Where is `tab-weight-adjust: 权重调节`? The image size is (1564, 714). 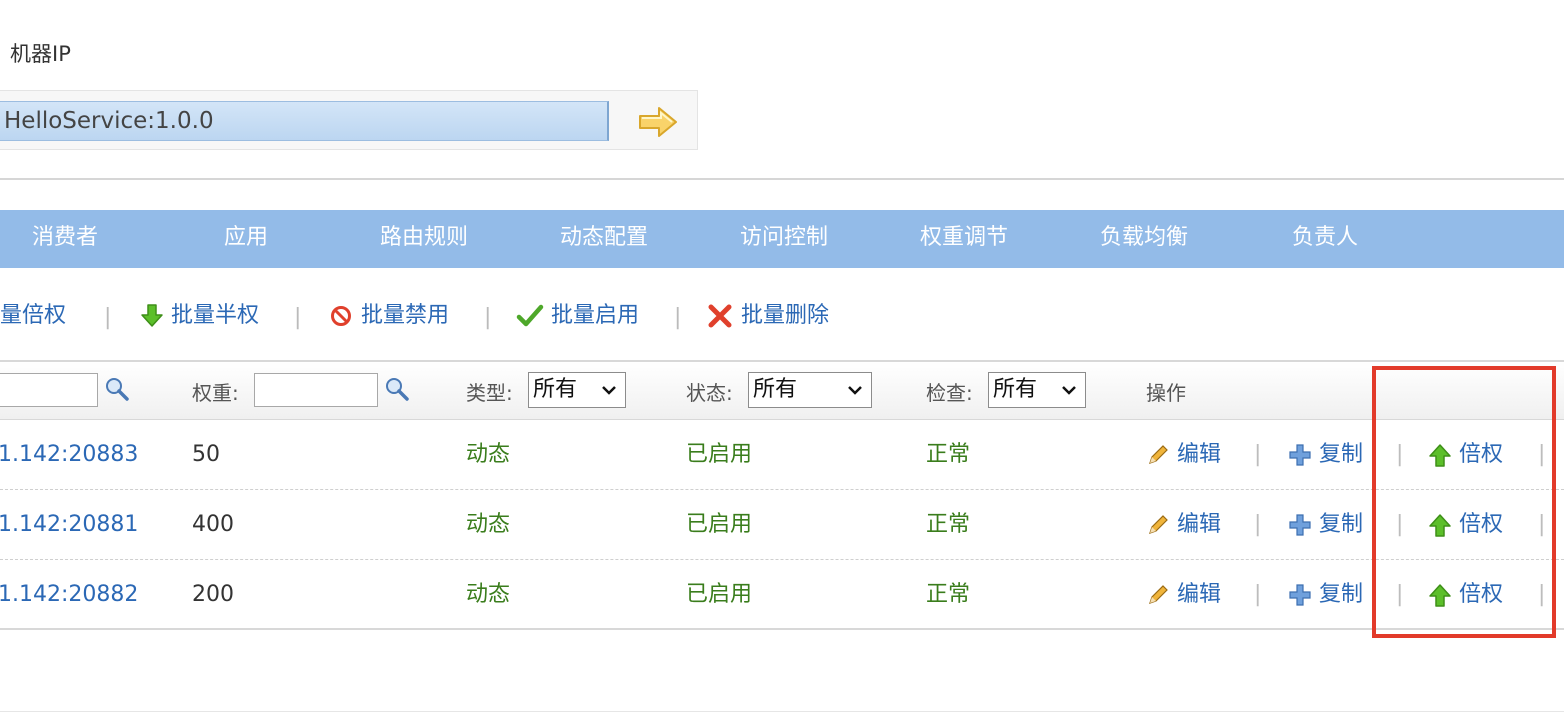 tab-weight-adjust: 权重调节 is located at coordinates (964, 239).